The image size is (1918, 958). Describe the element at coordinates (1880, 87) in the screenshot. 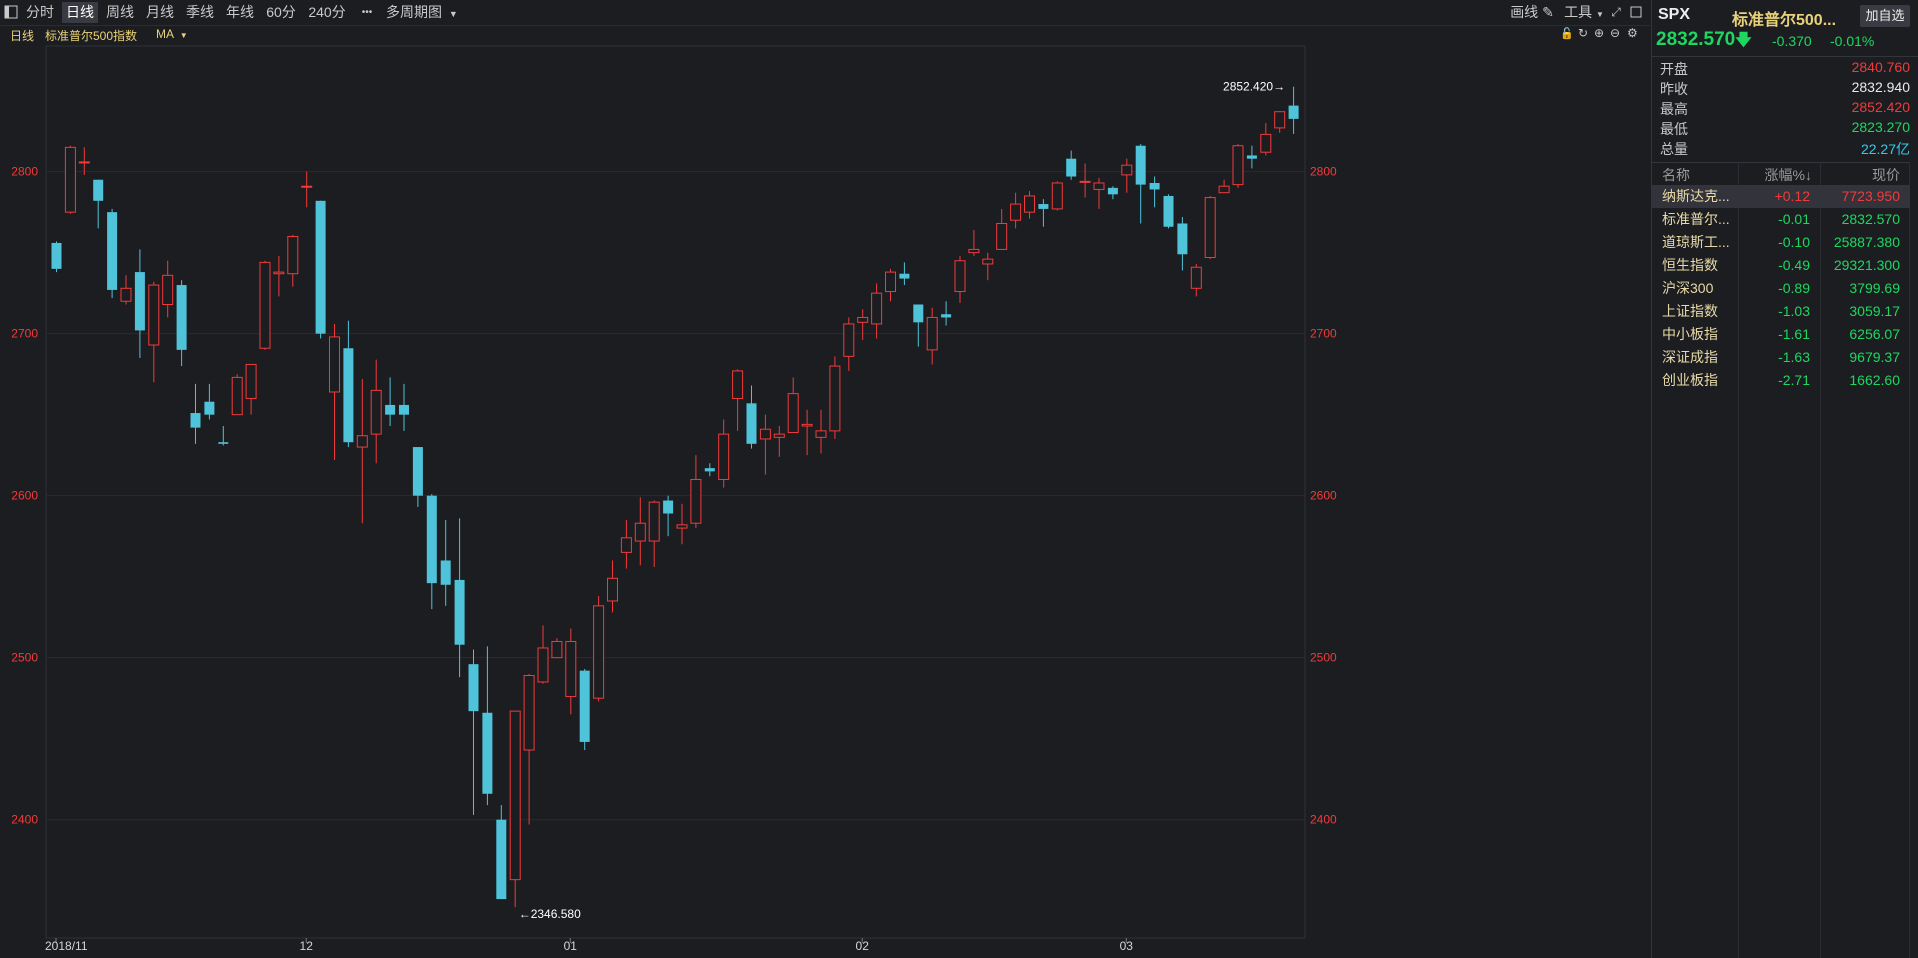

I see `prev-close-value: 2832.940` at that location.